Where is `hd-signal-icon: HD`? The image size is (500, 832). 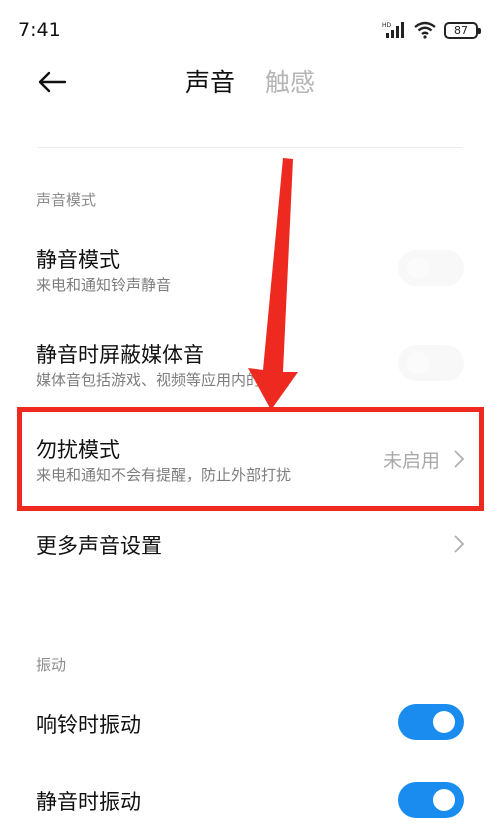 hd-signal-icon: HD is located at coordinates (393, 30).